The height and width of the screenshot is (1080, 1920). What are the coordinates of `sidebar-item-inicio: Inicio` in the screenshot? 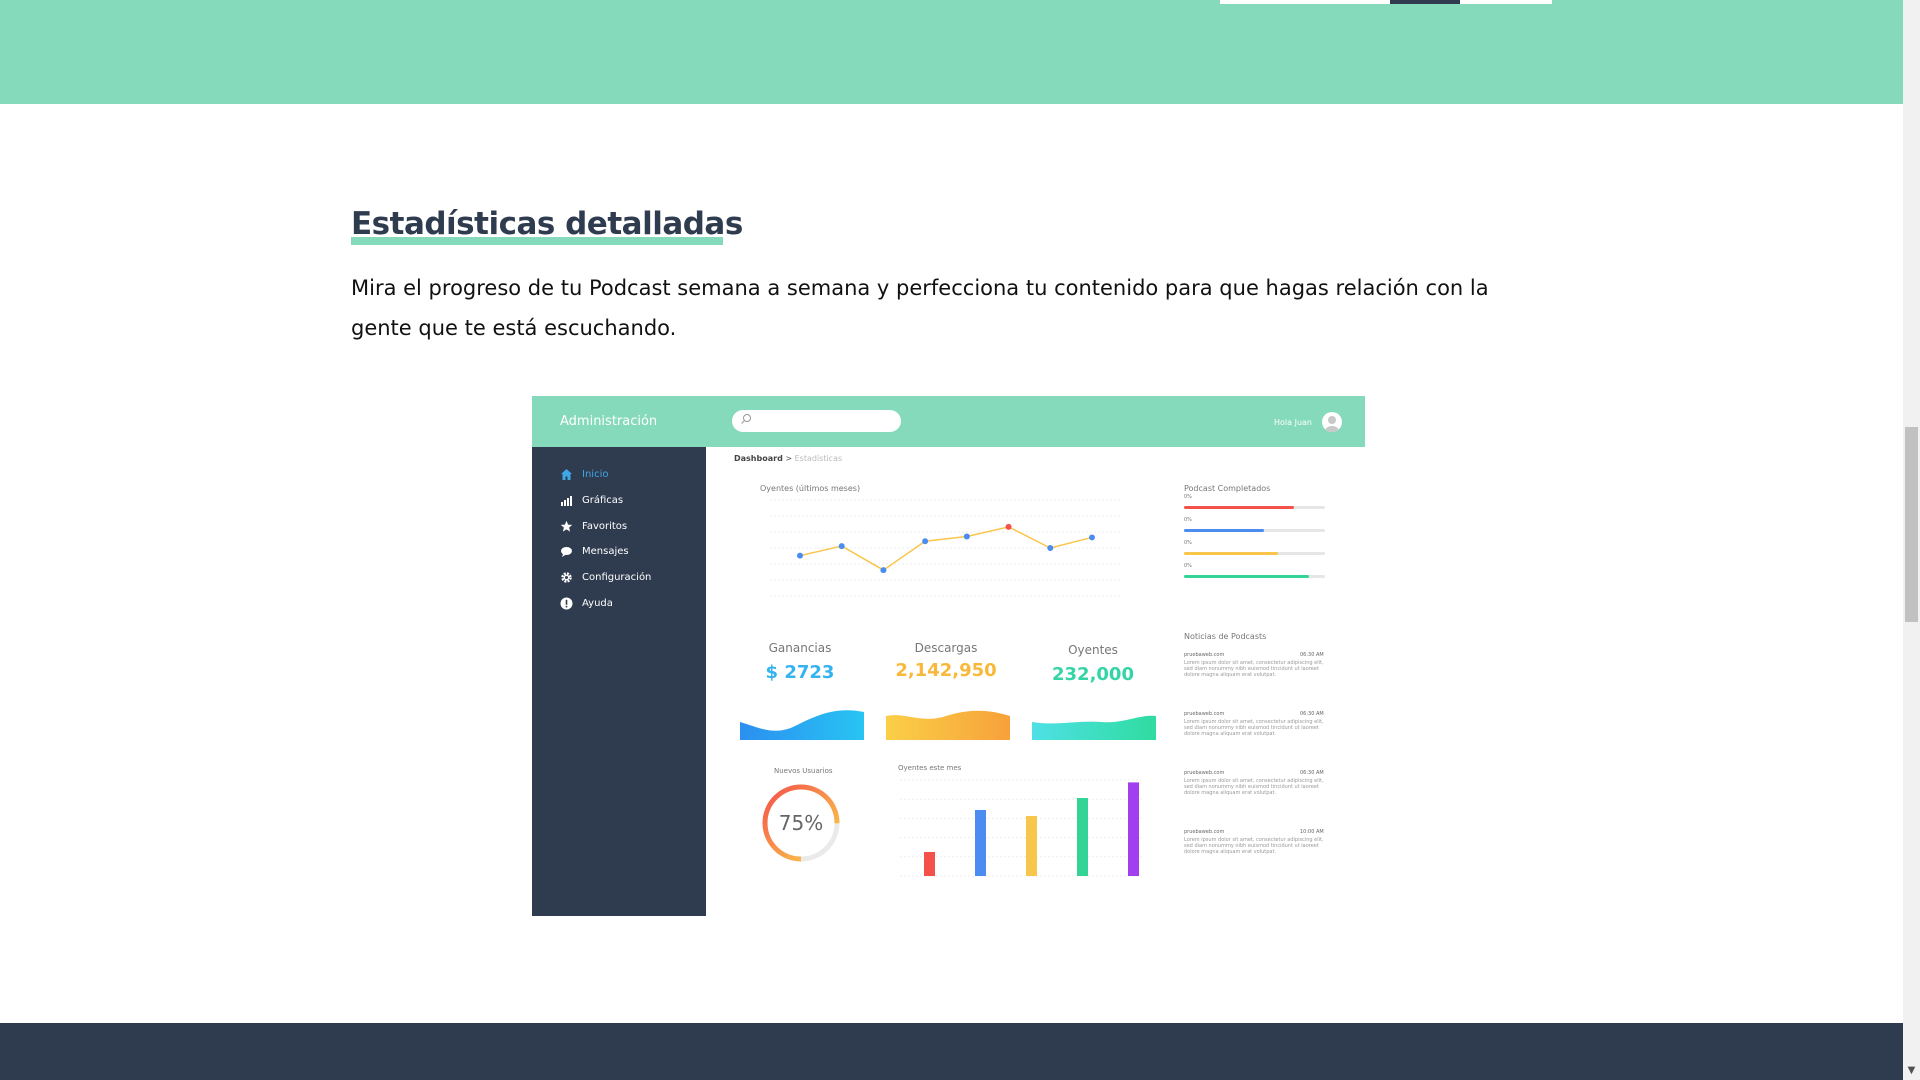 It's located at (584, 474).